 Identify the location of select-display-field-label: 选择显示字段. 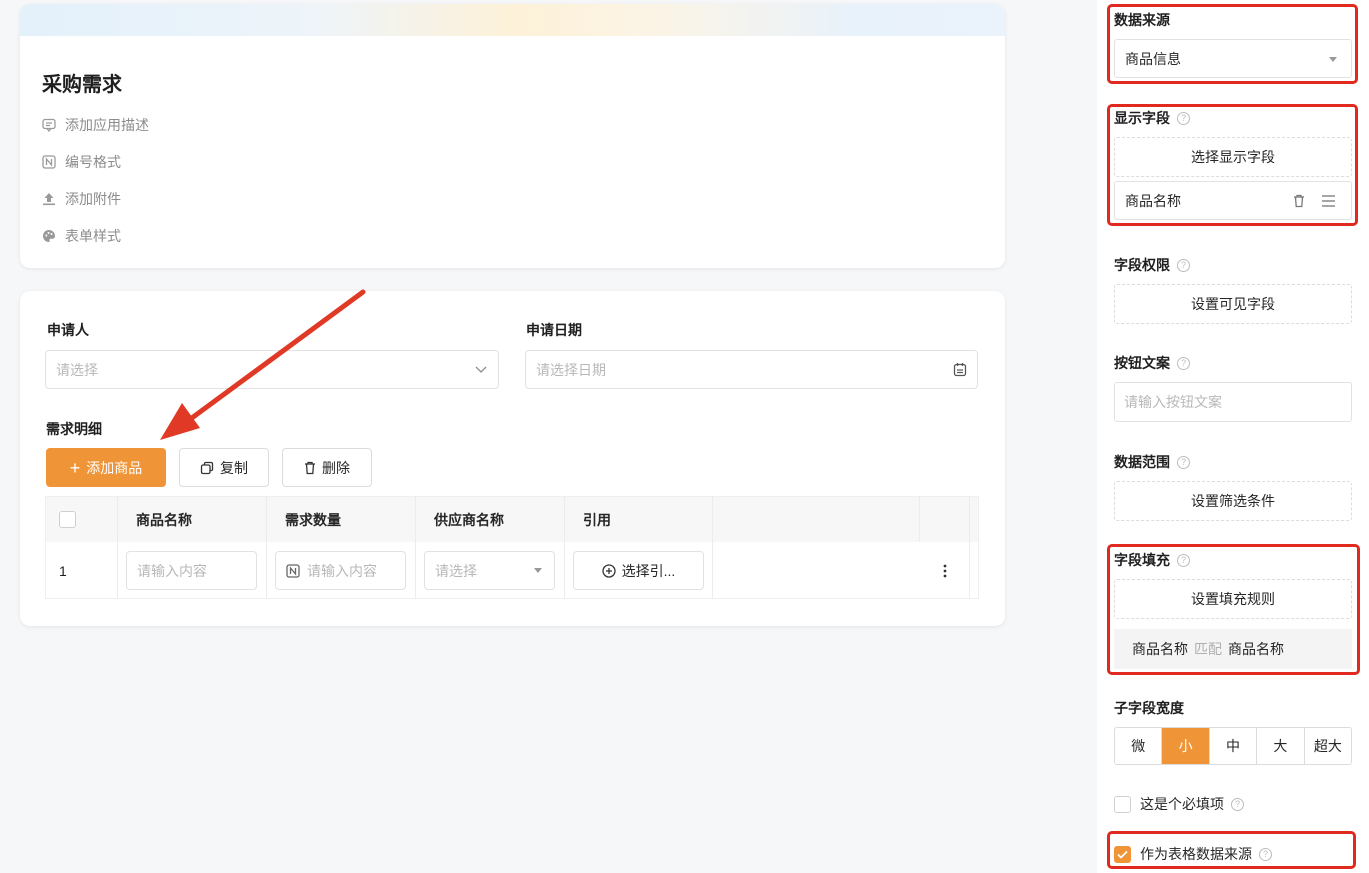
(1233, 157).